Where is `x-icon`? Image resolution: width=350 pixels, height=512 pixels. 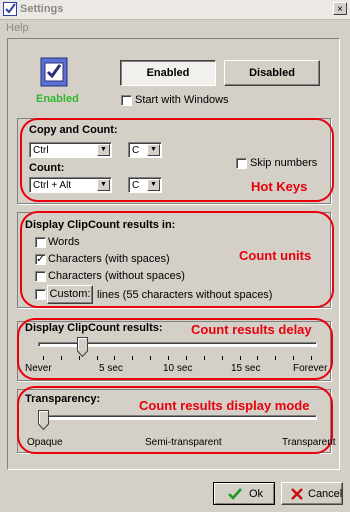
x-icon is located at coordinates (297, 494).